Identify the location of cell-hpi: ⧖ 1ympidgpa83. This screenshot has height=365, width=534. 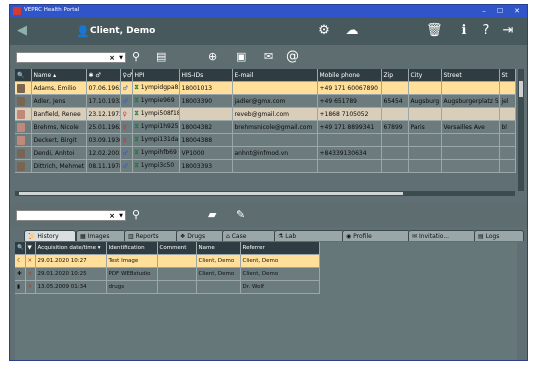
(156, 88).